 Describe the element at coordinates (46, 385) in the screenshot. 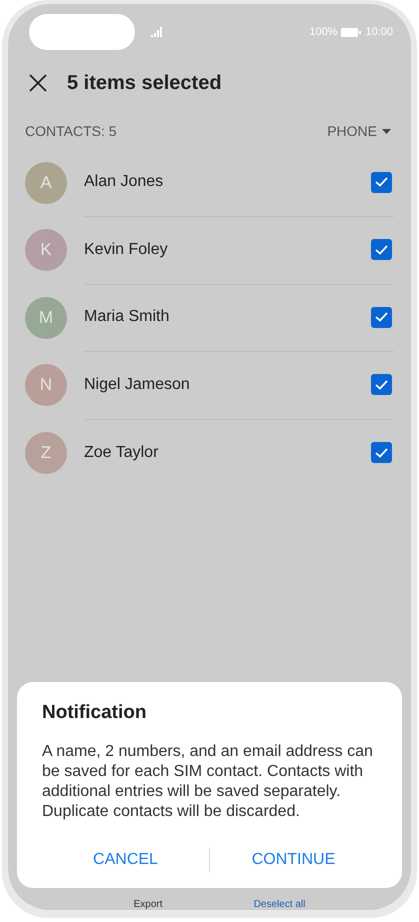

I see `contact-avatar: N` at that location.